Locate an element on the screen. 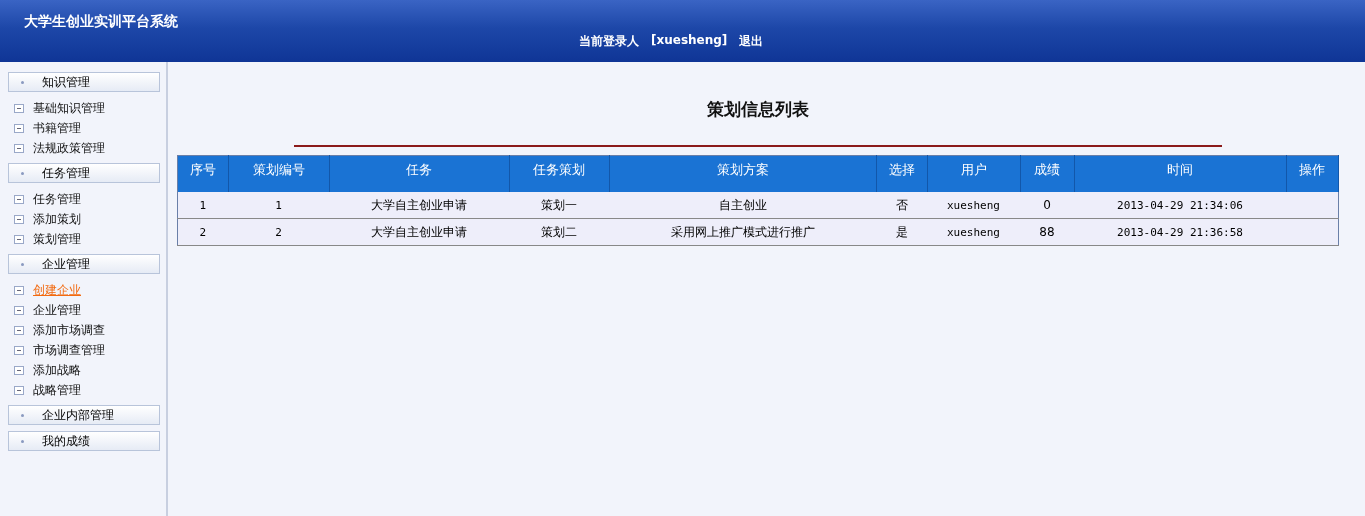  menu-item: 法规政策管理 is located at coordinates (69, 148).